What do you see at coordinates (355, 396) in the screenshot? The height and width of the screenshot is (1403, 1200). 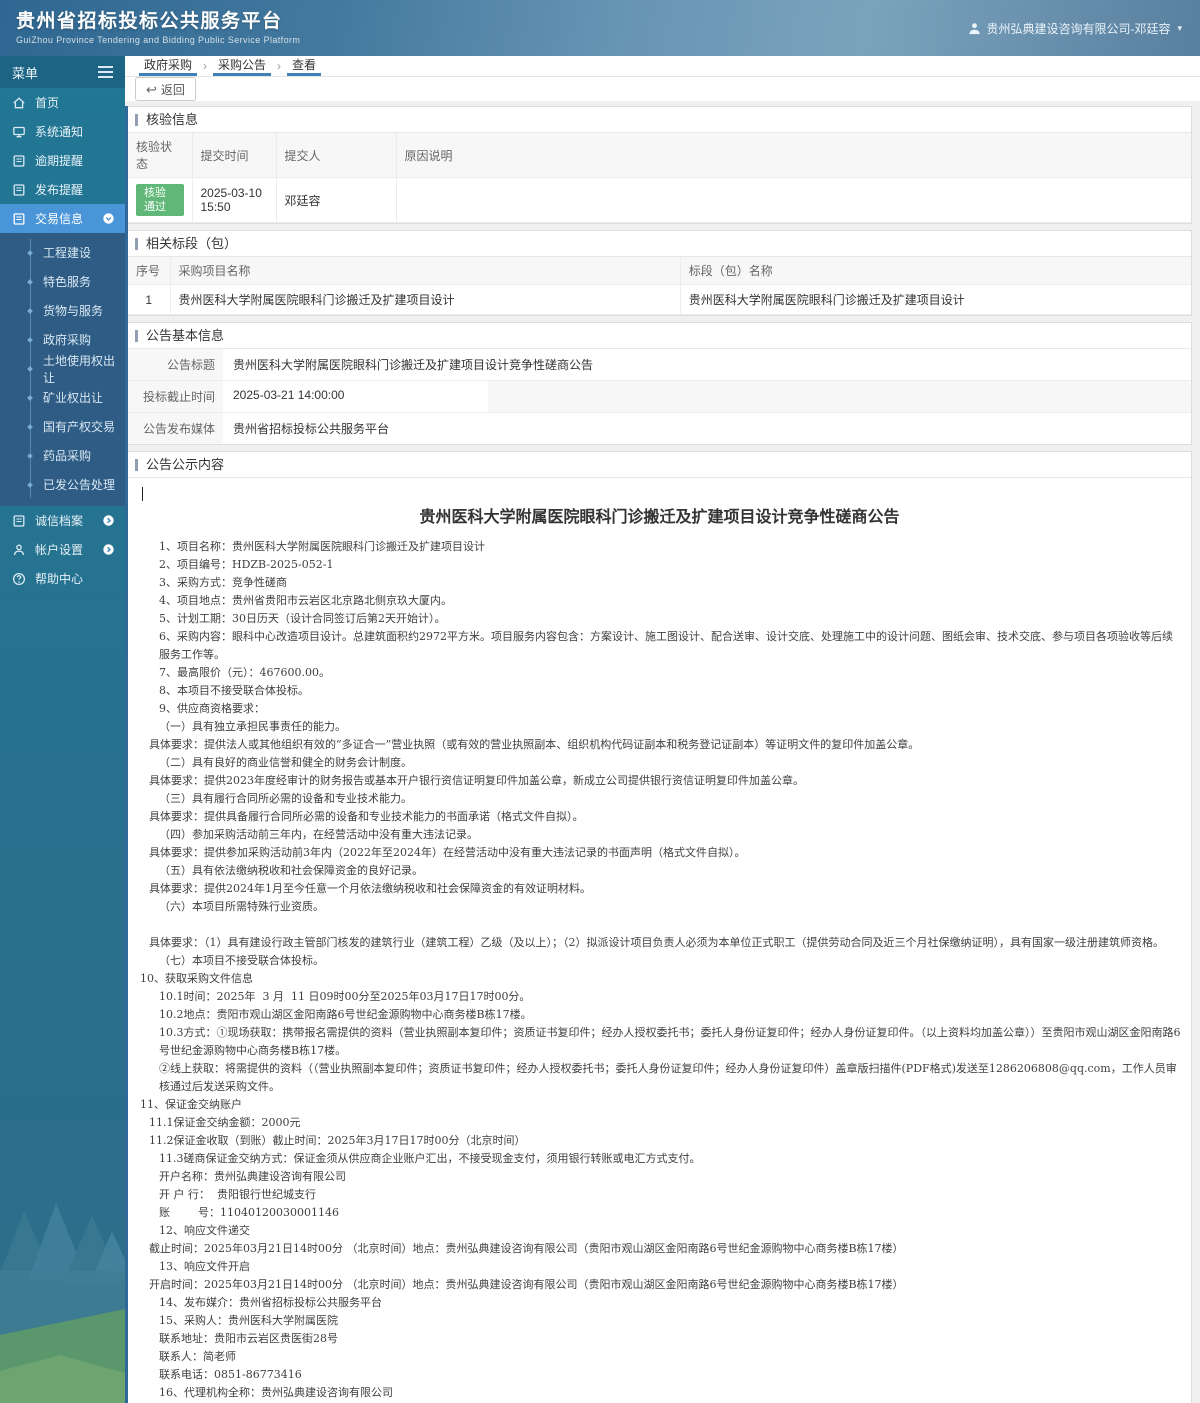 I see `field-value-bid-deadline: 2025-03-21 14:00:00` at bounding box center [355, 396].